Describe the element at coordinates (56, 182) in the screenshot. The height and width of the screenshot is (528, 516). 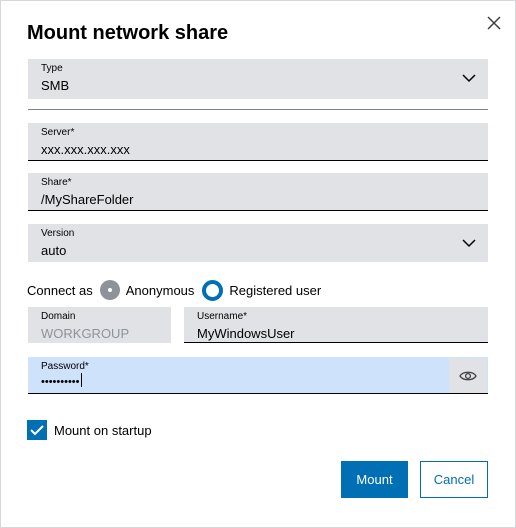
I see `share-label: Share*` at that location.